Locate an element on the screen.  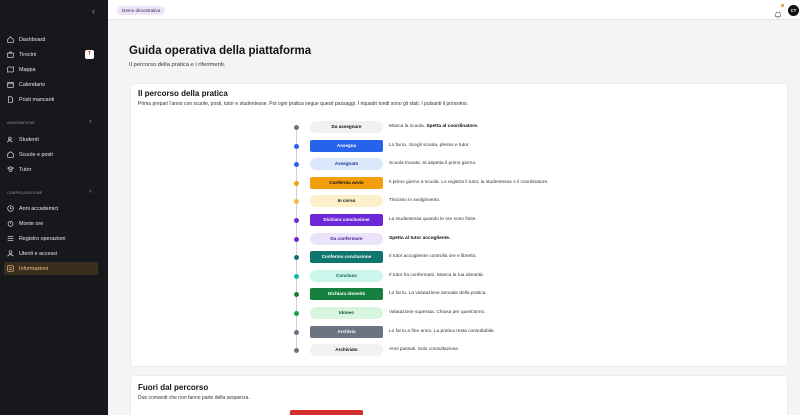
step-state-pill: Archiviato is located at coordinates (346, 350).